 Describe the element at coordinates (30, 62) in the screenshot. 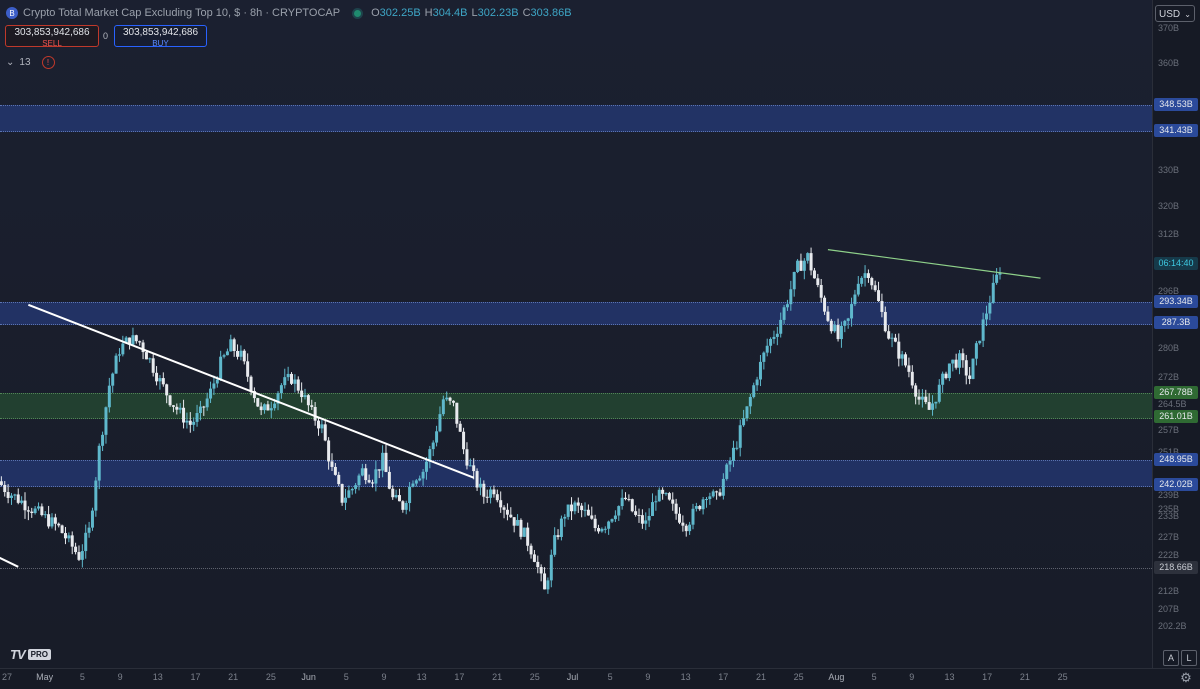

I see `indicators-row: ⌄ 13 !` at that location.